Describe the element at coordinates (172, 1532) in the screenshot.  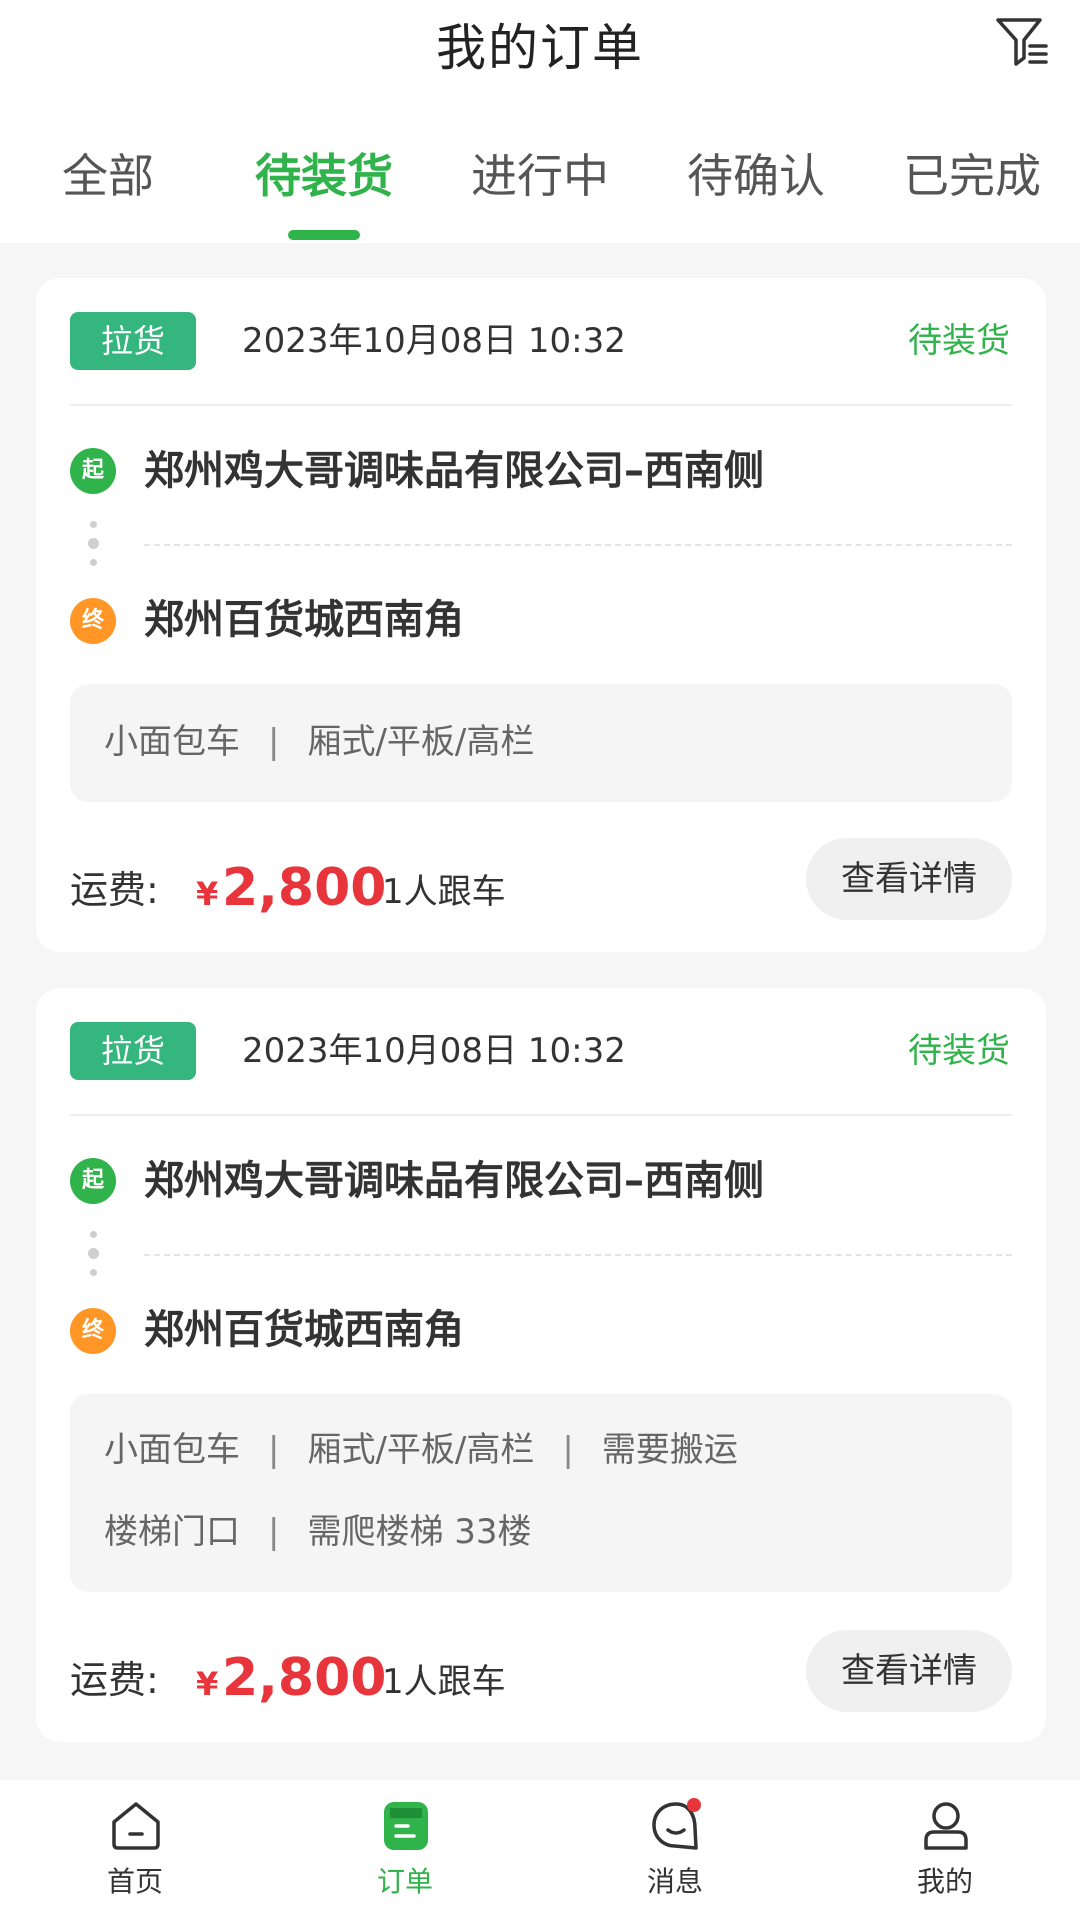
I see `spec-item: 楼梯门口` at that location.